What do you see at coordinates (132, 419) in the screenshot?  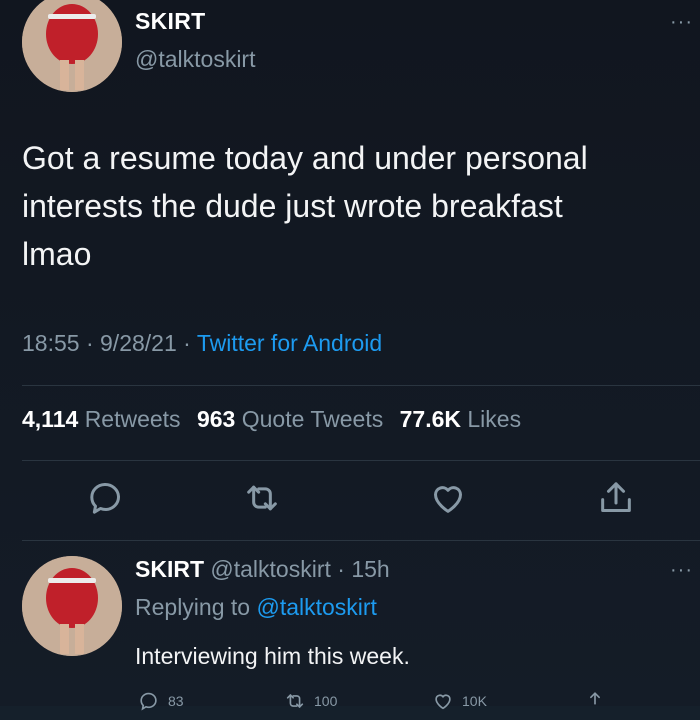 I see `retweets-label: Retweets` at bounding box center [132, 419].